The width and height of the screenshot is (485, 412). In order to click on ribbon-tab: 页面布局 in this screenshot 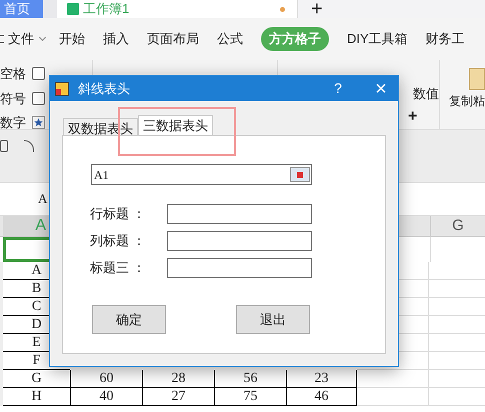, I will do `click(173, 39)`.